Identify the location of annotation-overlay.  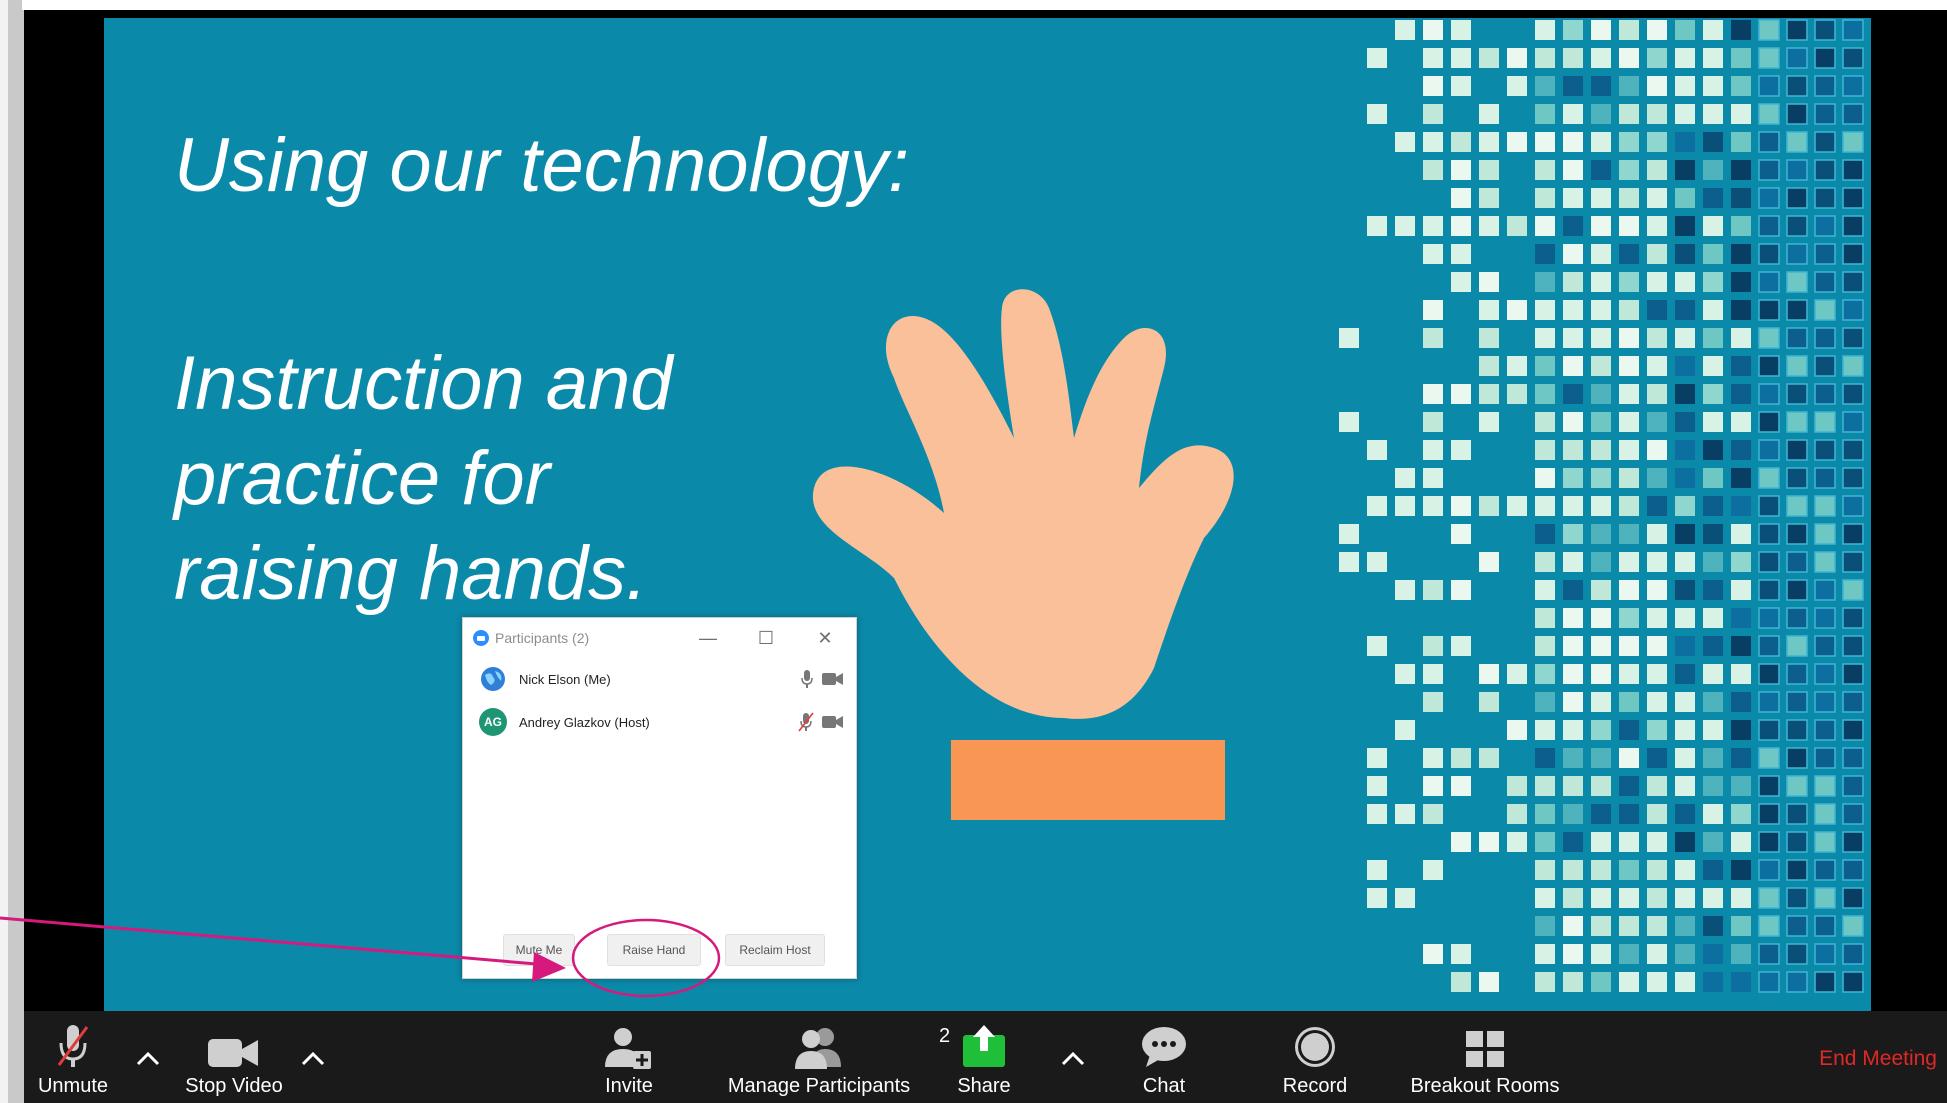
(360, 957).